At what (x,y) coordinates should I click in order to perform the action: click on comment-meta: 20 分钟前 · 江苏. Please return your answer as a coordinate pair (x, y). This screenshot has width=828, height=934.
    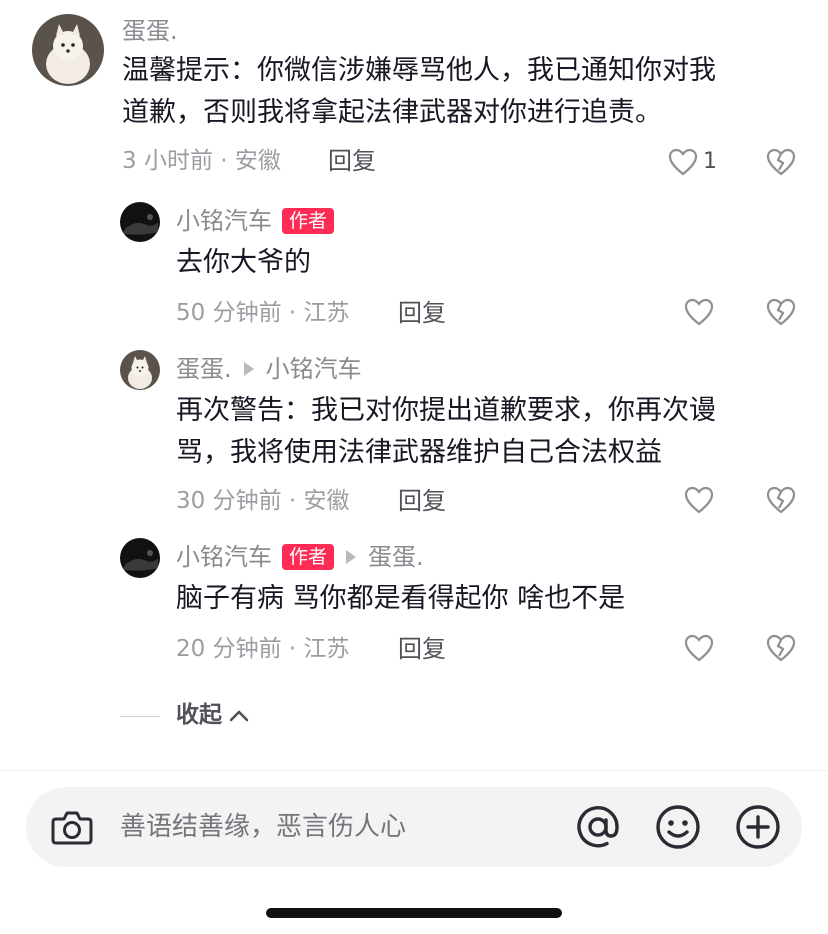
    Looking at the image, I should click on (263, 649).